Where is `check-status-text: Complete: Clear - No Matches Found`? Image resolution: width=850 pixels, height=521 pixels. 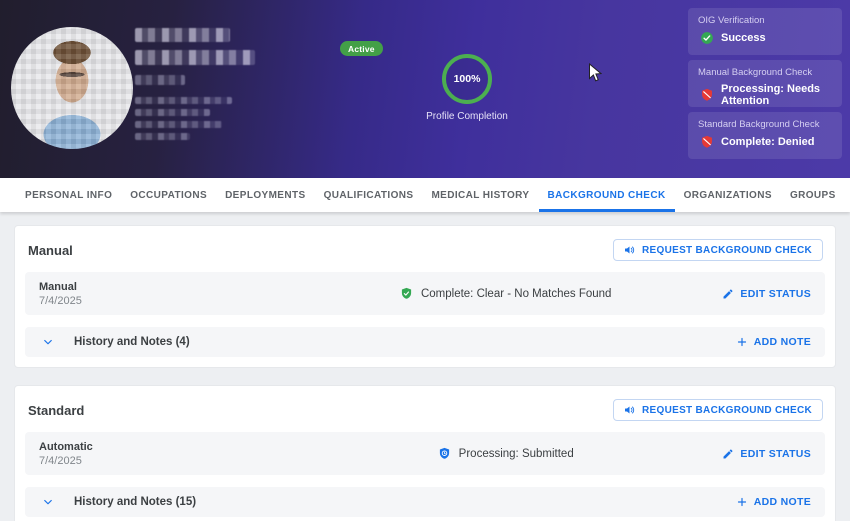 check-status-text: Complete: Clear - No Matches Found is located at coordinates (516, 293).